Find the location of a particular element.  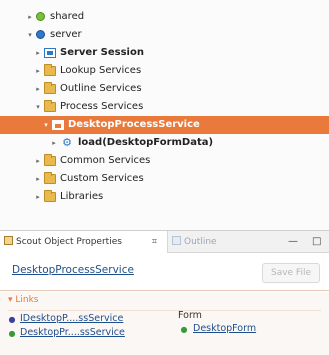

green-dot-icon is located at coordinates (40, 16).